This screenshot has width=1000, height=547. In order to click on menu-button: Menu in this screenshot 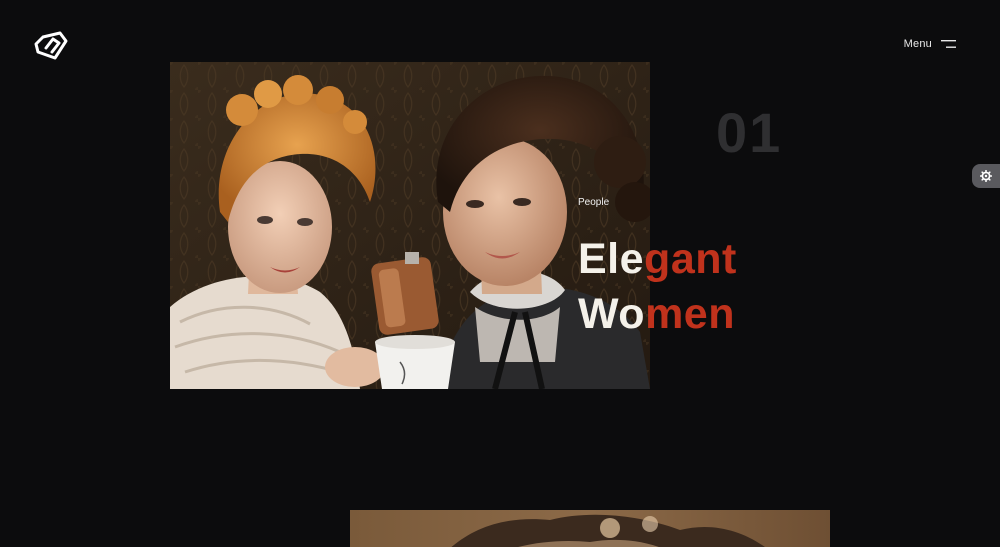, I will do `click(930, 44)`.